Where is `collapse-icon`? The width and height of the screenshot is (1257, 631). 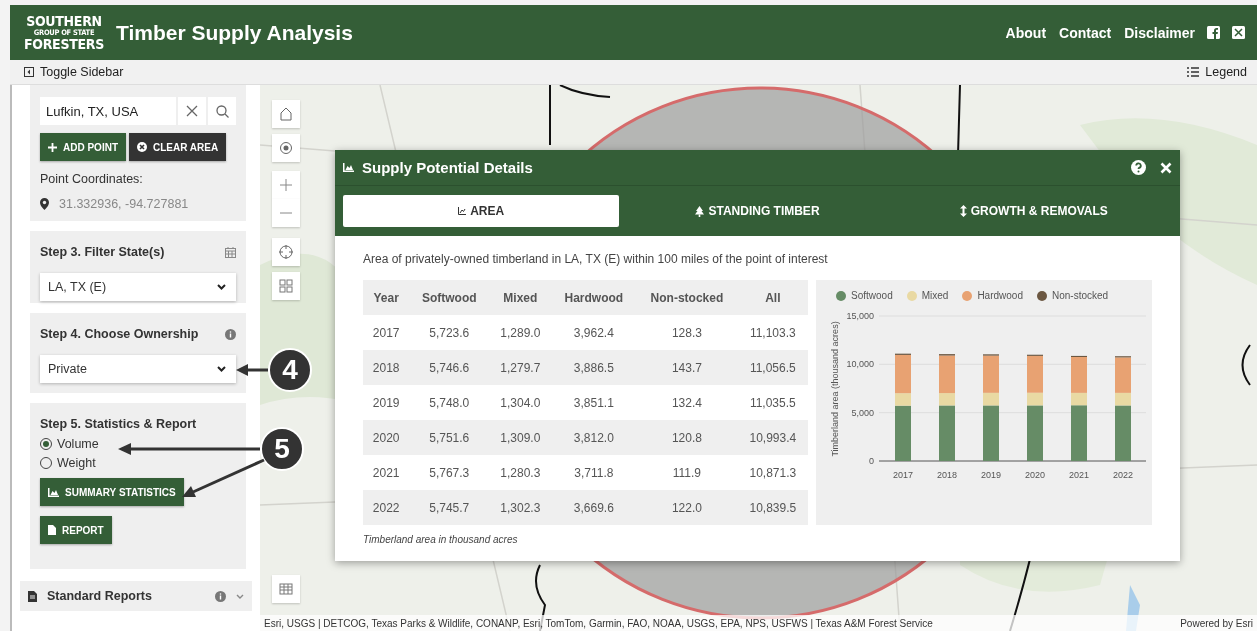
collapse-icon is located at coordinates (29, 72).